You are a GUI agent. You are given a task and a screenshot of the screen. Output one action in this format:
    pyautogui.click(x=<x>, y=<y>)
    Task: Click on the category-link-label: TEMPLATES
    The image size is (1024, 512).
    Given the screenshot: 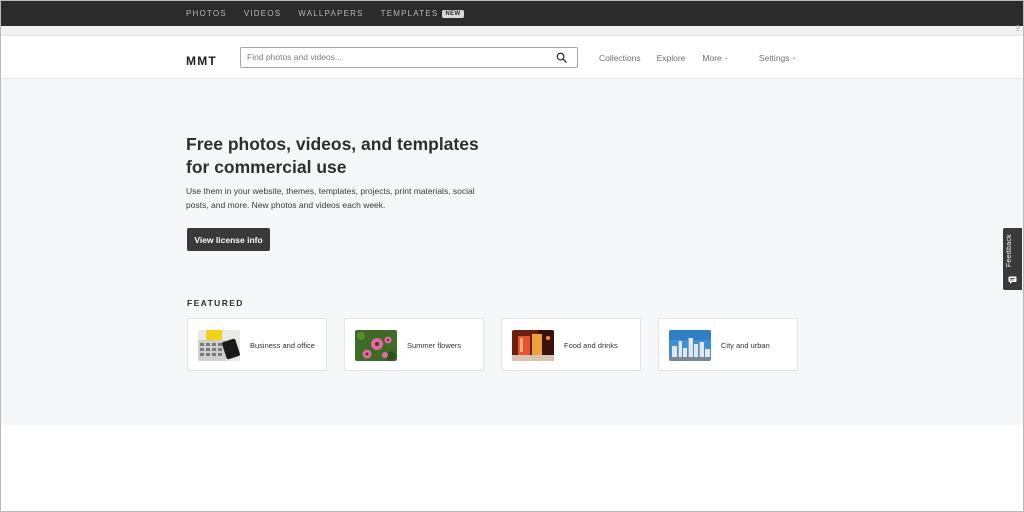 What is the action you would take?
    pyautogui.click(x=409, y=13)
    